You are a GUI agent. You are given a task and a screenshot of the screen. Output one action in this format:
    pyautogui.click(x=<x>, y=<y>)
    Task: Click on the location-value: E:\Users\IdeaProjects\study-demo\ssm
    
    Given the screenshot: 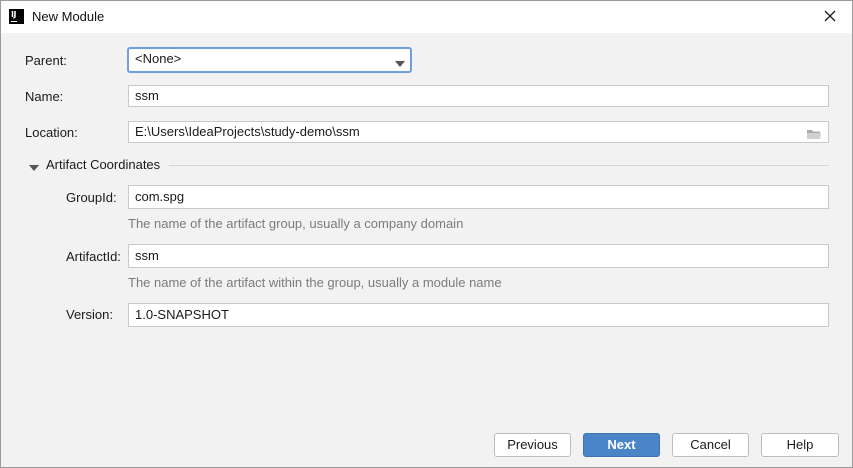 What is the action you would take?
    pyautogui.click(x=247, y=131)
    